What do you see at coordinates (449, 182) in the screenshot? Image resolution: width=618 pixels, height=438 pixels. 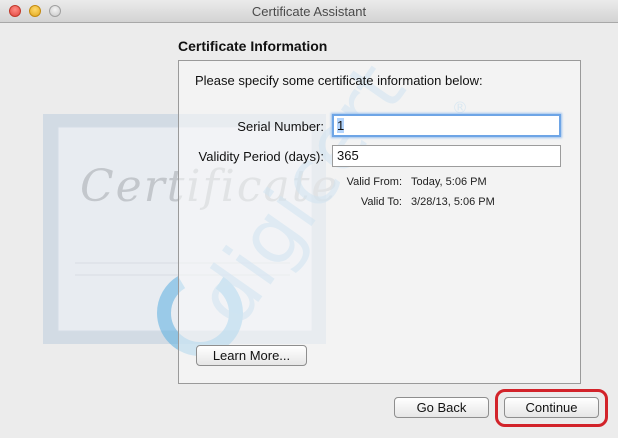 I see `valid-from-value: Today, 5:06 PM` at bounding box center [449, 182].